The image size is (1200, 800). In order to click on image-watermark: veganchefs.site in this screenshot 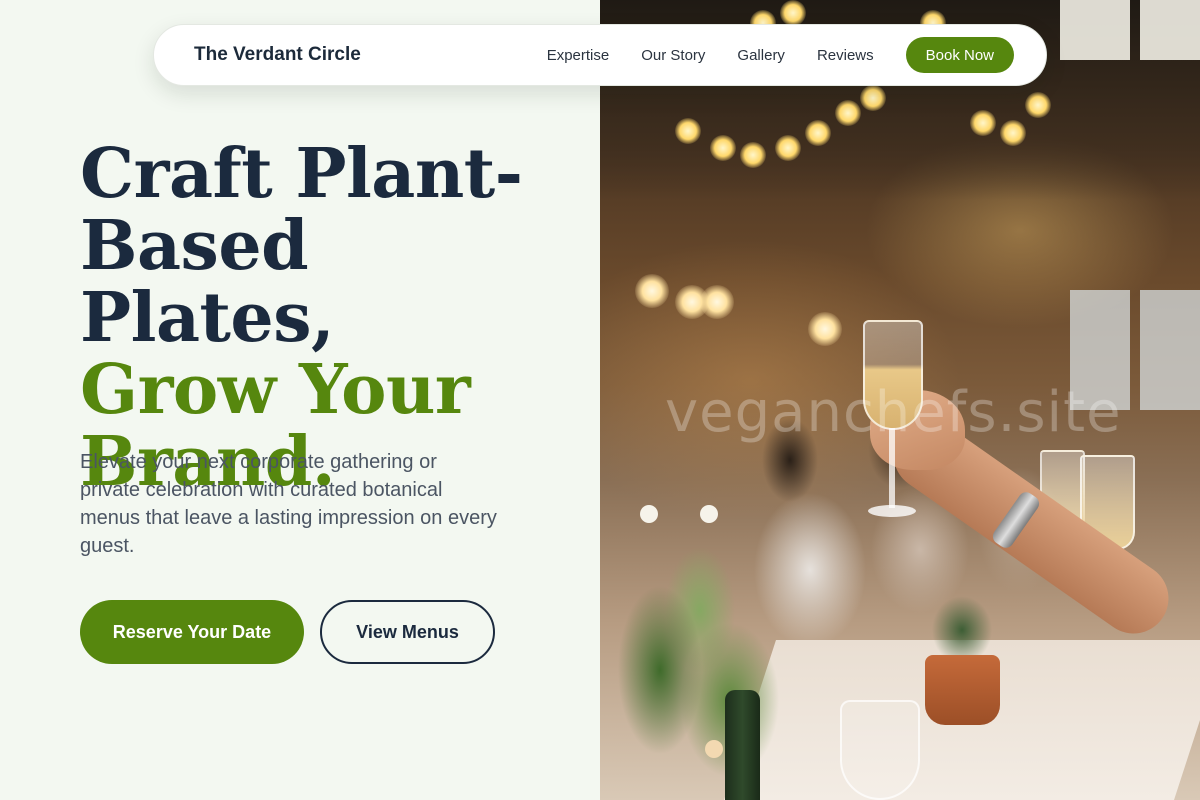, I will do `click(893, 412)`.